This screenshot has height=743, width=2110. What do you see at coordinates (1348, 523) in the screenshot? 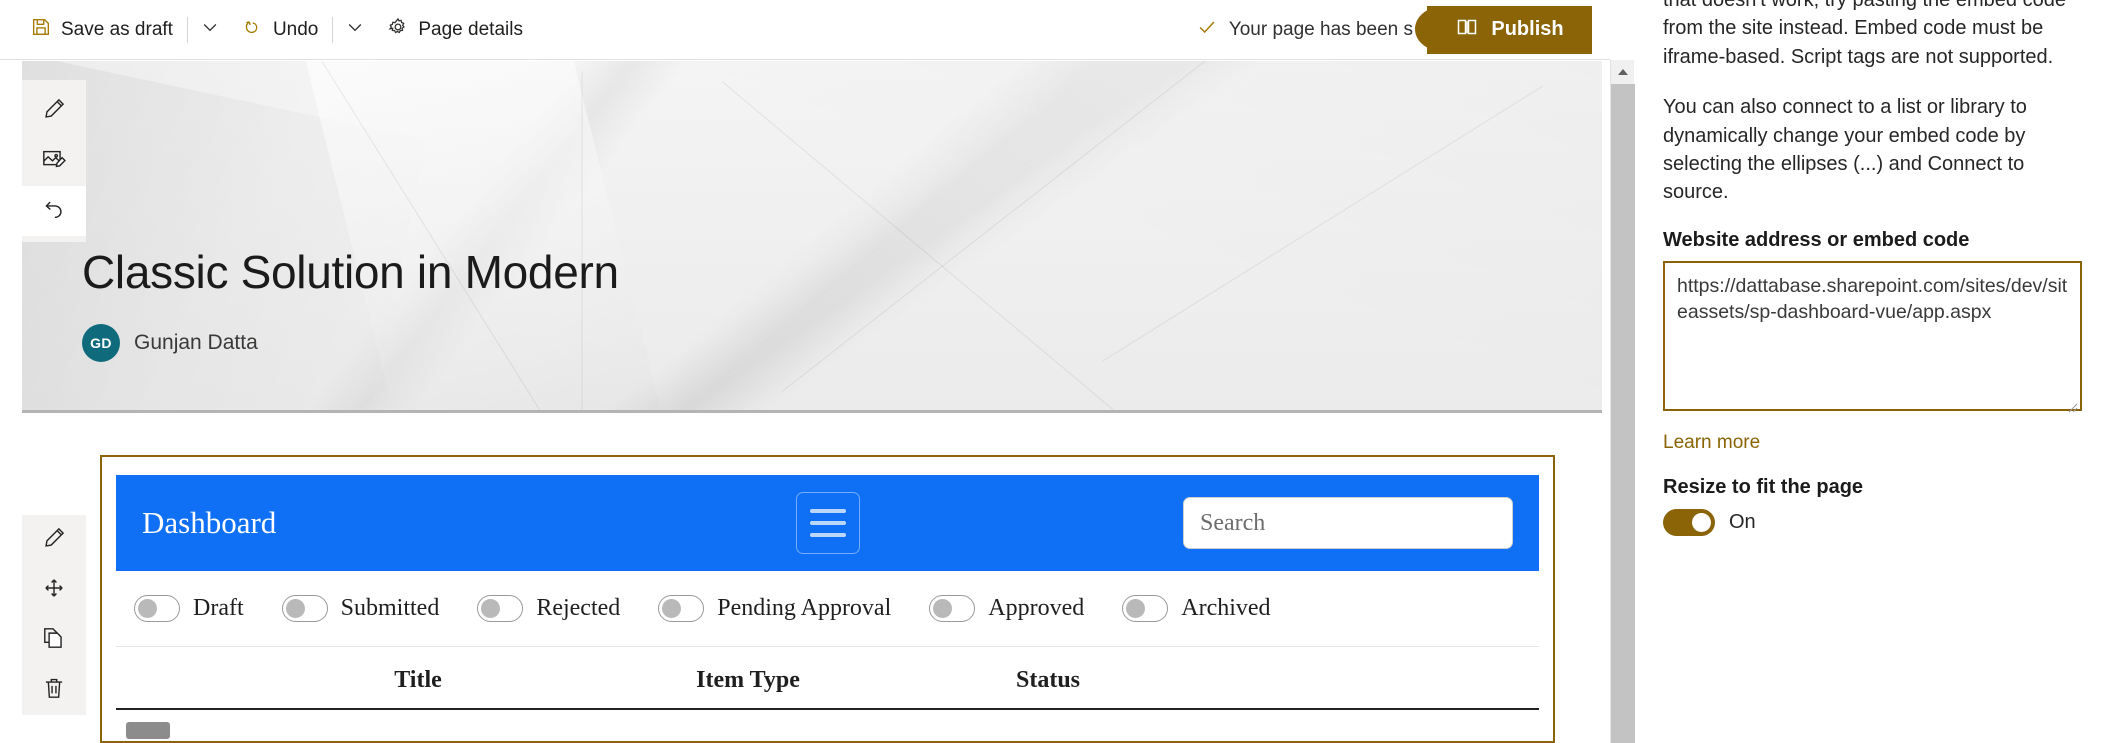
I see `search-input: Search` at bounding box center [1348, 523].